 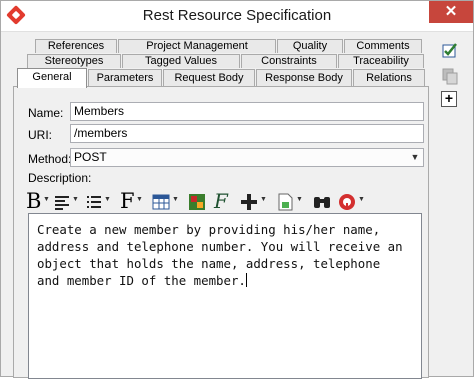 I want to click on name-label: Name:, so click(x=46, y=113).